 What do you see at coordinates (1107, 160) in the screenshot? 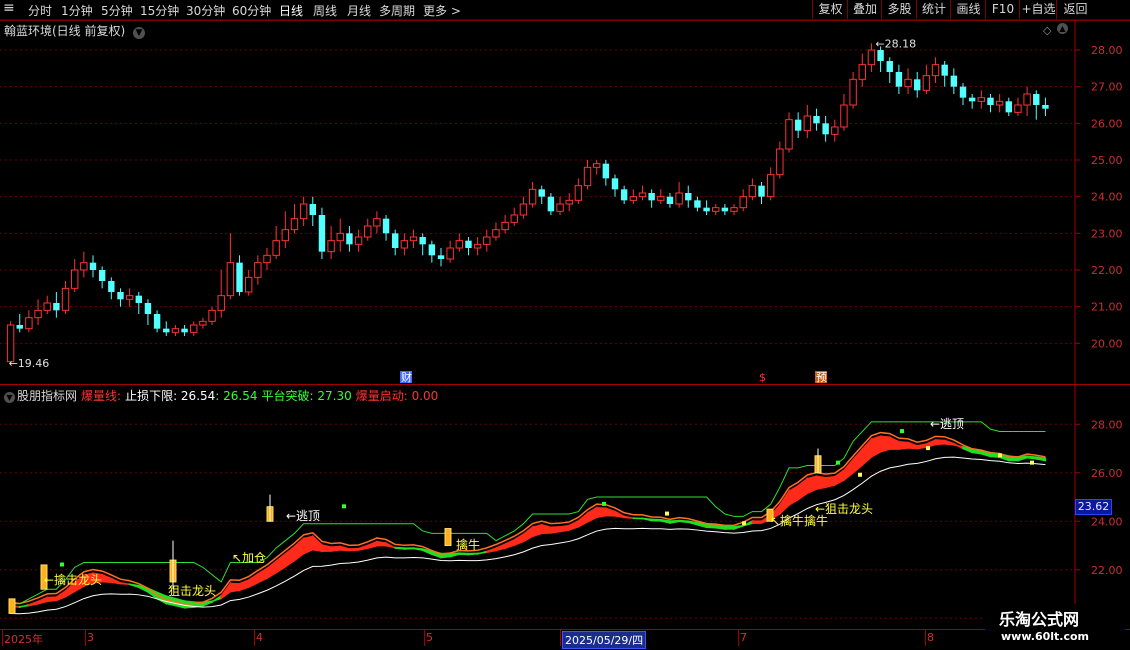
I see `y-tick-label: 25.00` at bounding box center [1107, 160].